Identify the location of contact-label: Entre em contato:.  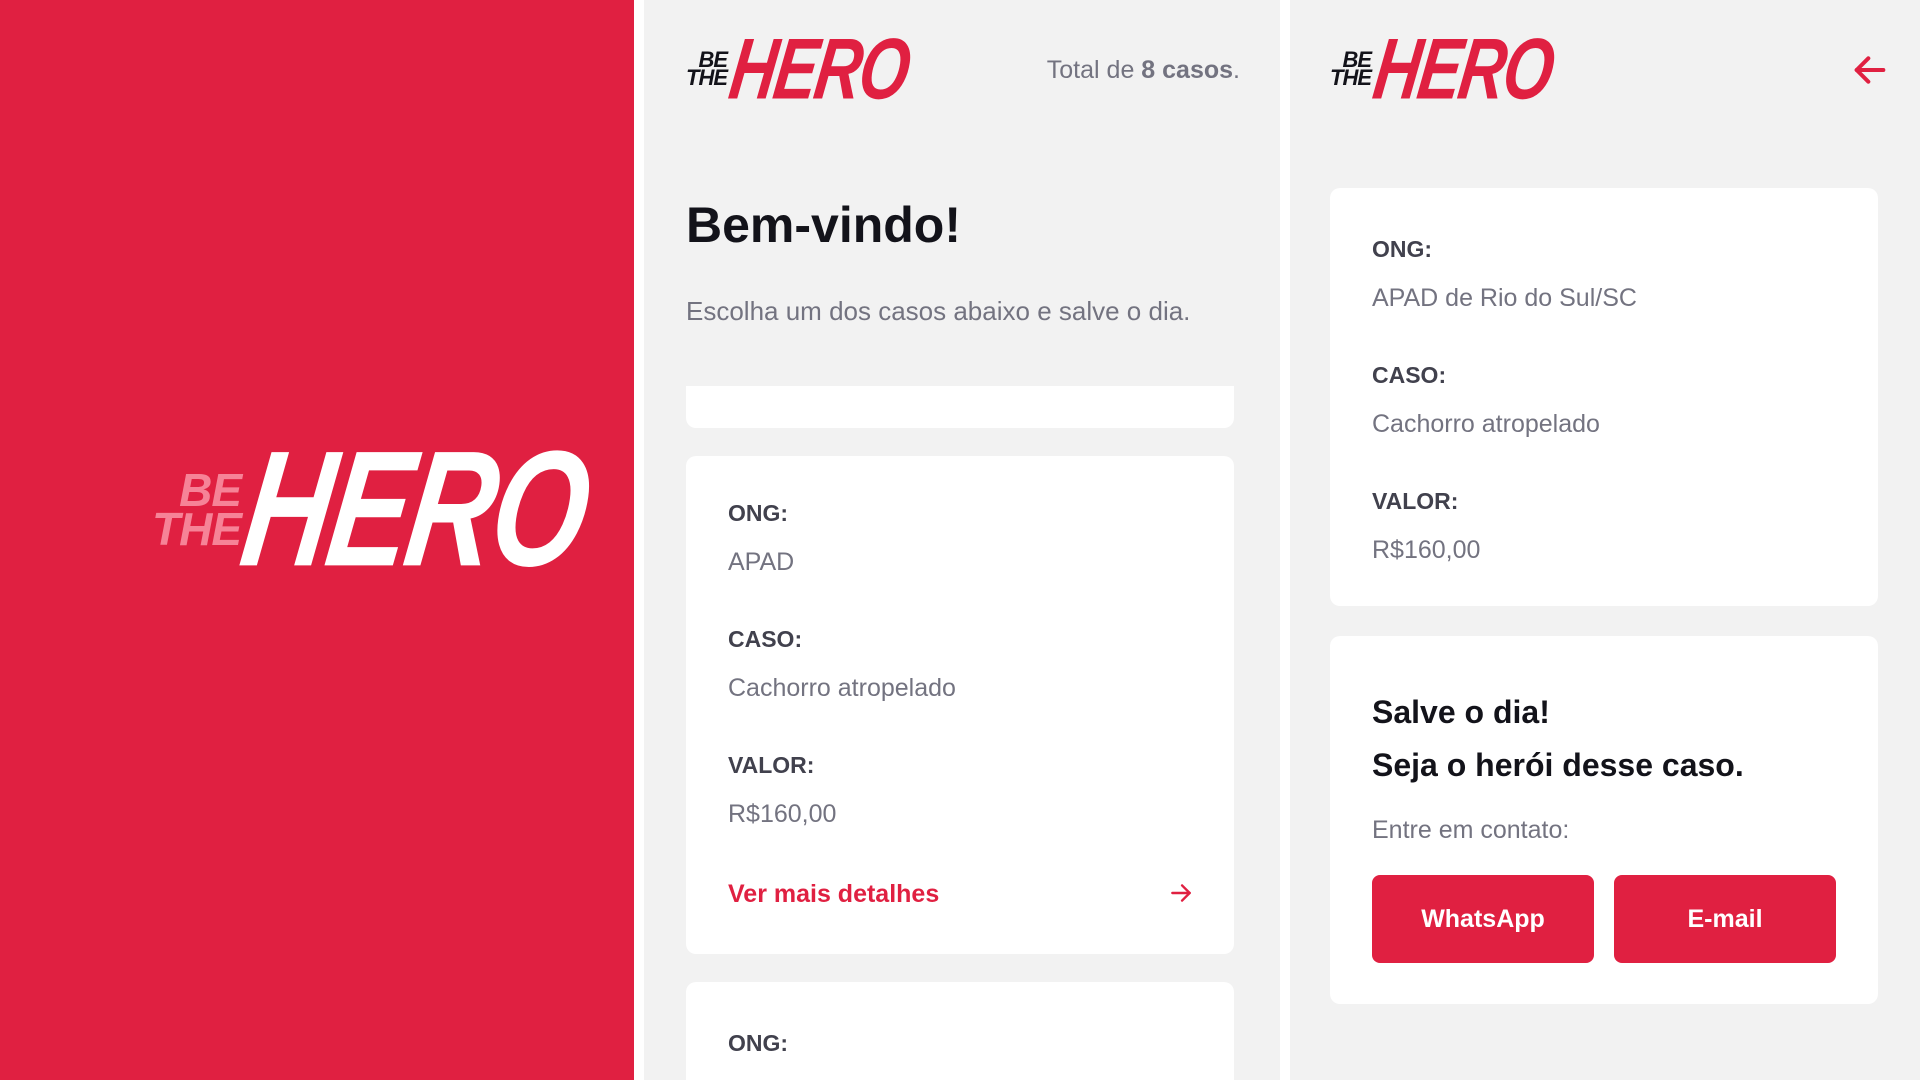
(1471, 830).